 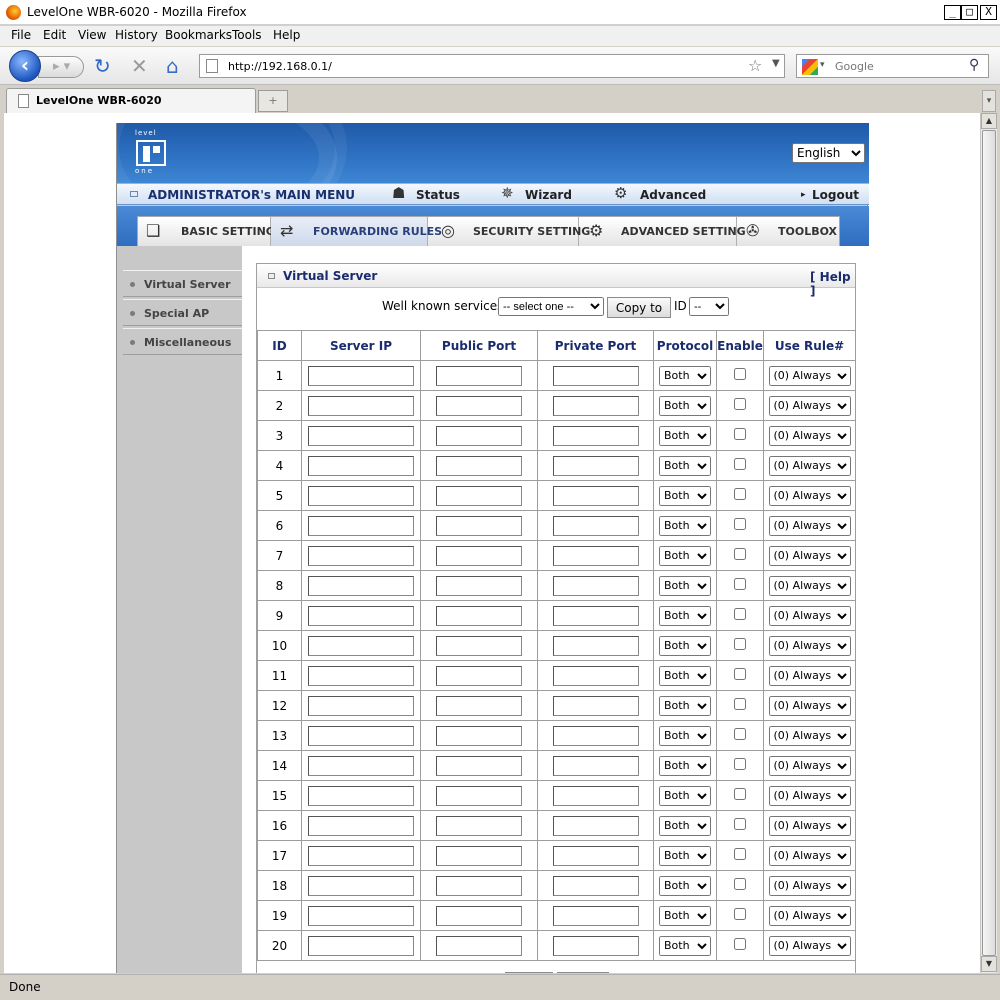 What do you see at coordinates (92, 35) in the screenshot?
I see `menu-view: View` at bounding box center [92, 35].